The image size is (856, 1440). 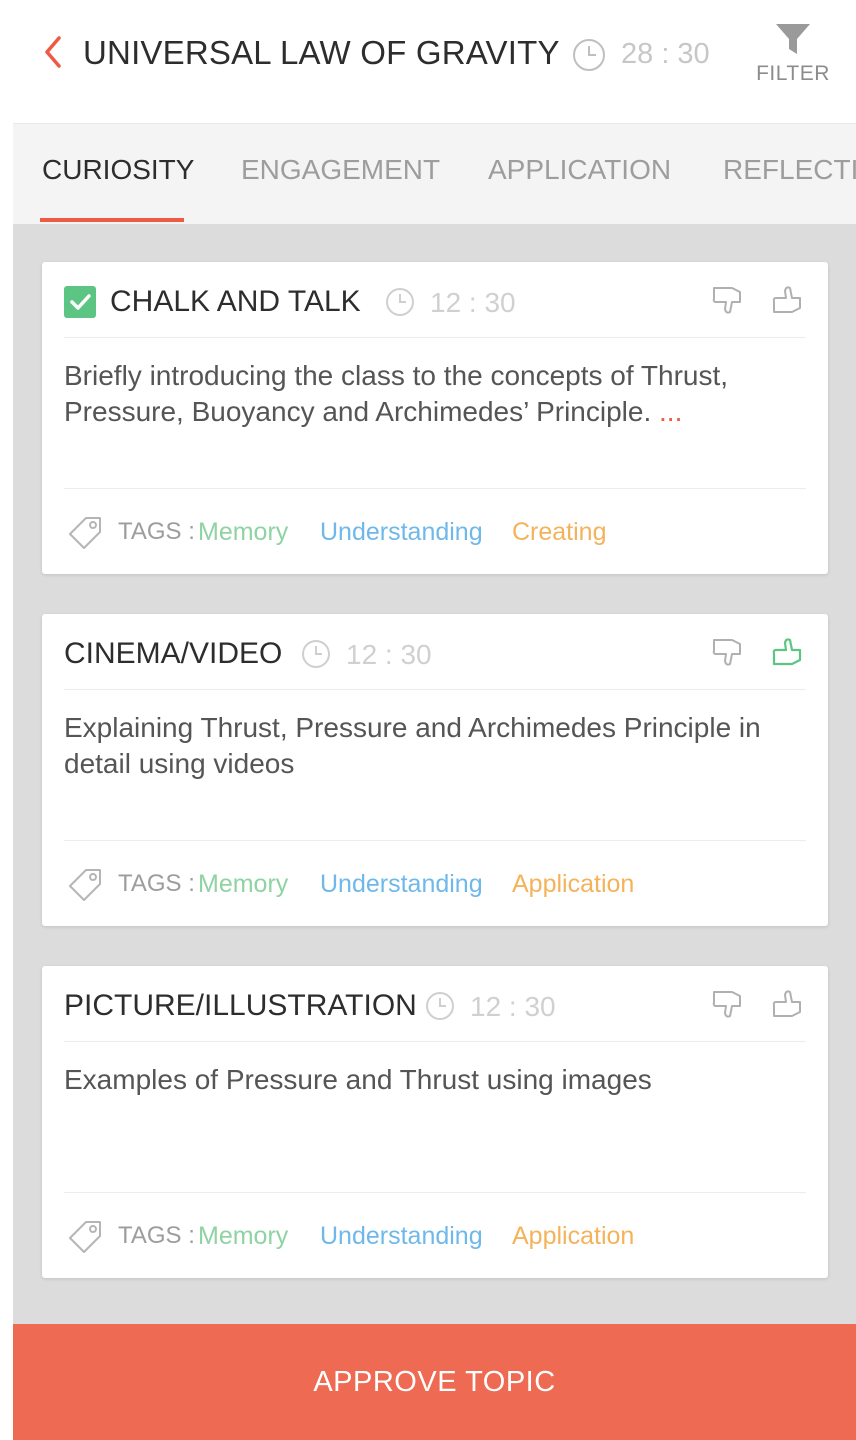 I want to click on checkbox-checked-icon, so click(x=80, y=302).